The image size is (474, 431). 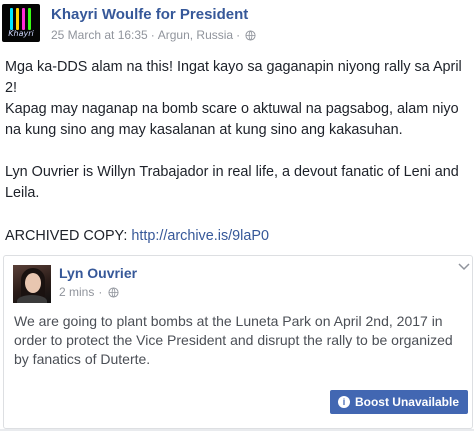 I want to click on post-location: Argun, Russia, so click(x=195, y=35).